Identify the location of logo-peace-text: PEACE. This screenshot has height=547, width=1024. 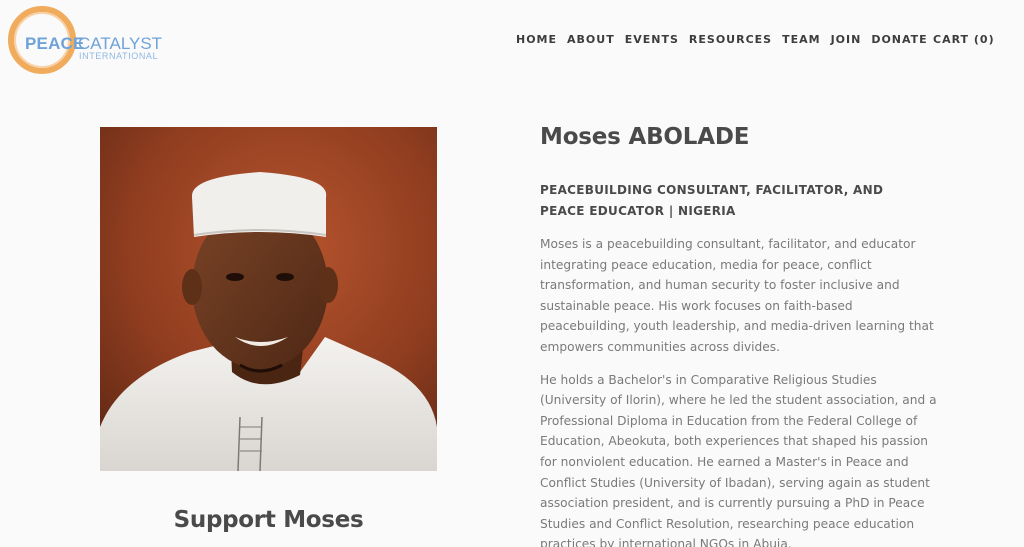
(55, 43).